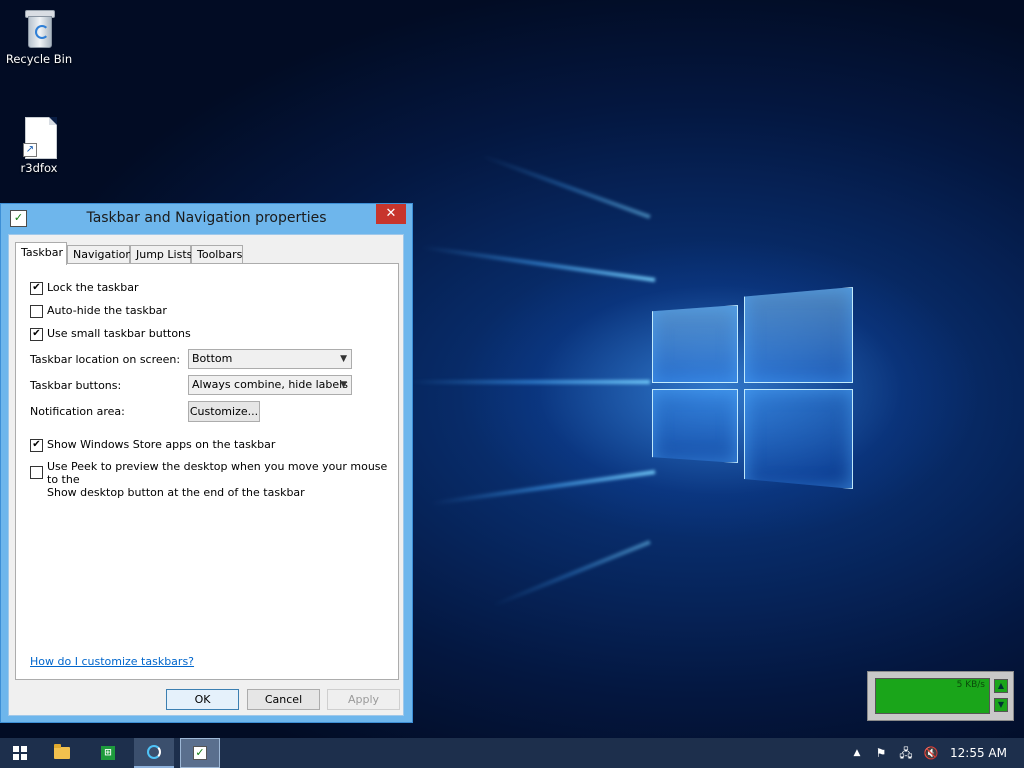 The width and height of the screenshot is (1024, 768). Describe the element at coordinates (39, 28) in the screenshot. I see `recycle-bin-icon` at that location.